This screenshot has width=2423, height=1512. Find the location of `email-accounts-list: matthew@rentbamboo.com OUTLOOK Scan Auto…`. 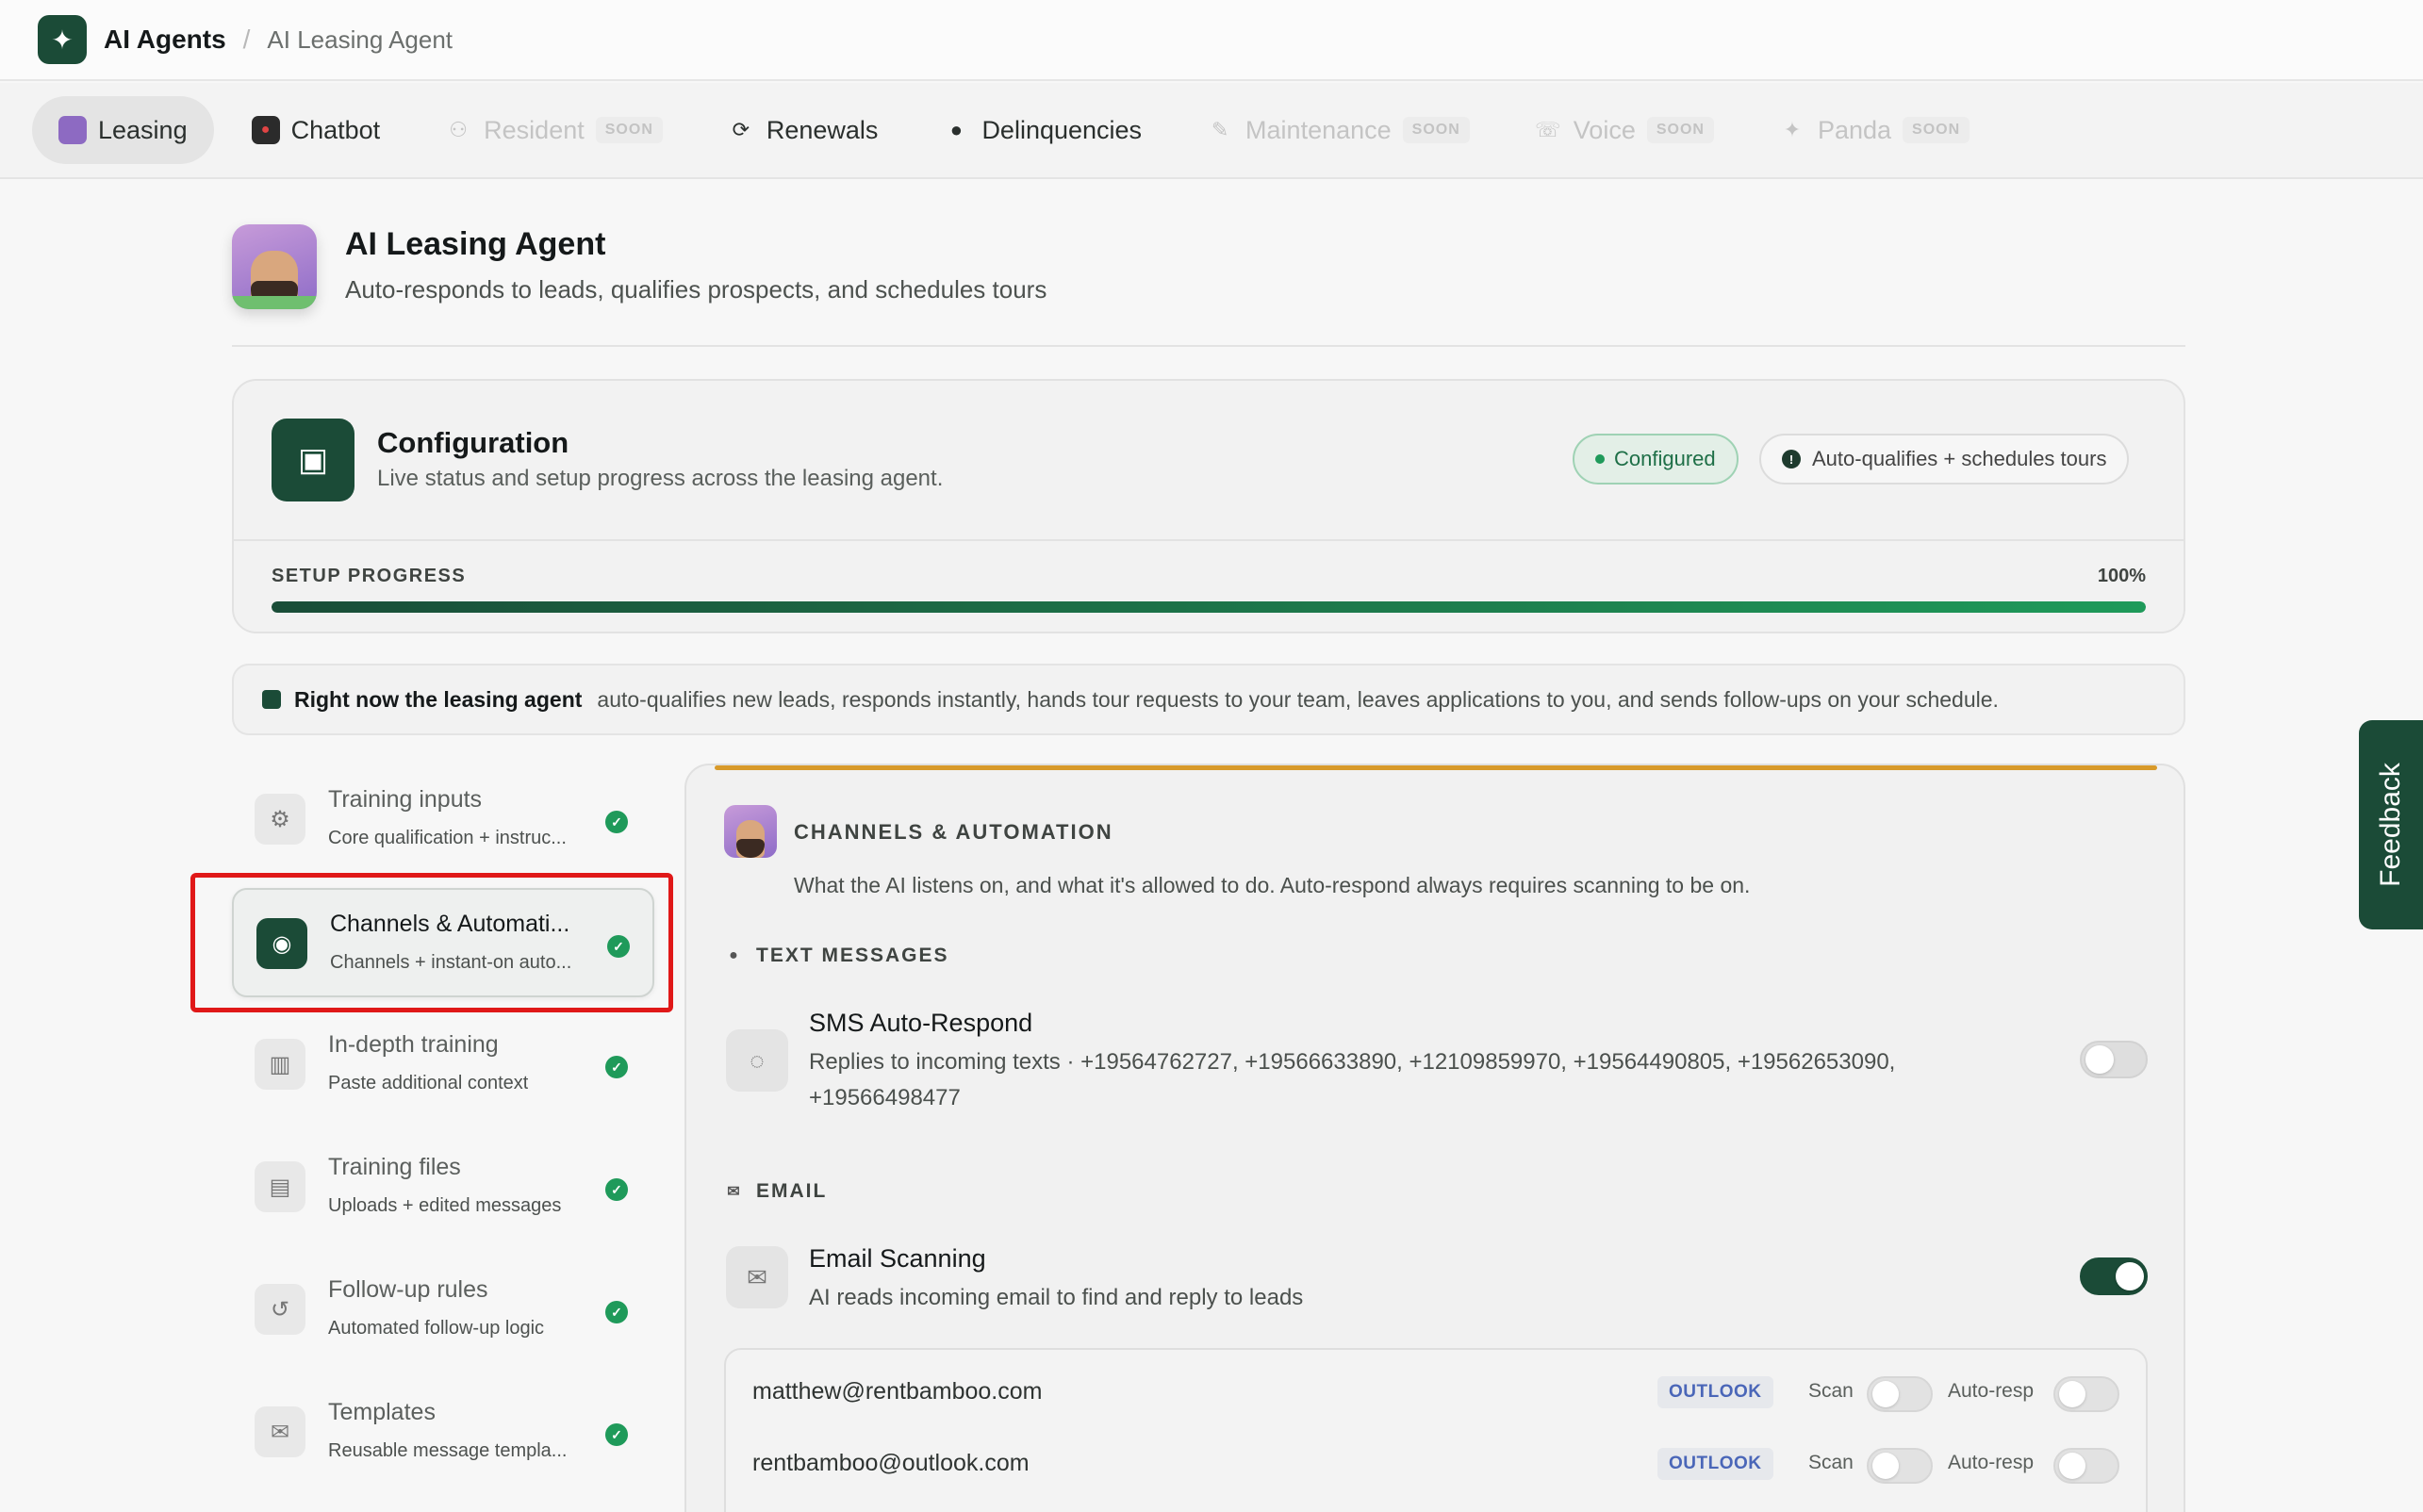

email-accounts-list: matthew@rentbamboo.com OUTLOOK Scan Auto… is located at coordinates (1436, 1430).